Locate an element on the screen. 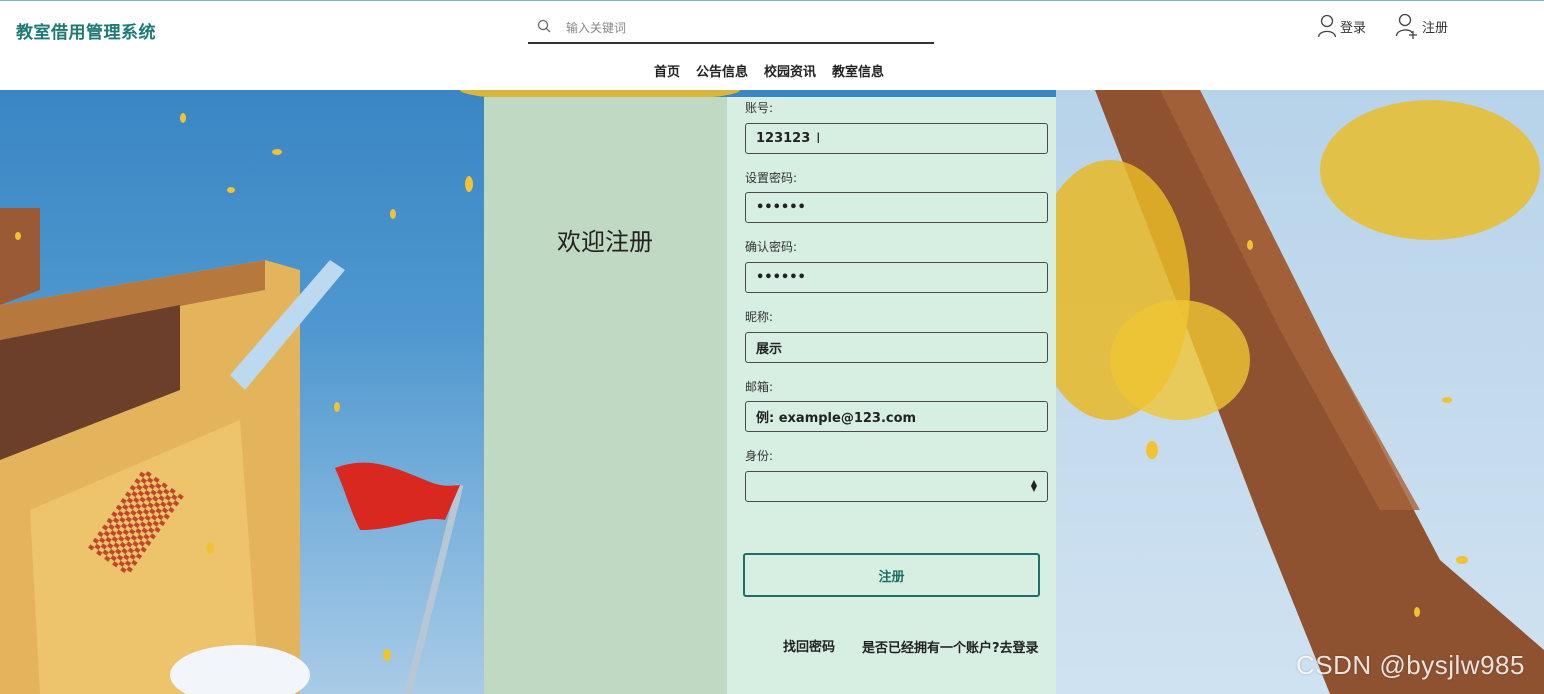 The height and width of the screenshot is (694, 1544). role-select: ▲ ▼ is located at coordinates (896, 486).